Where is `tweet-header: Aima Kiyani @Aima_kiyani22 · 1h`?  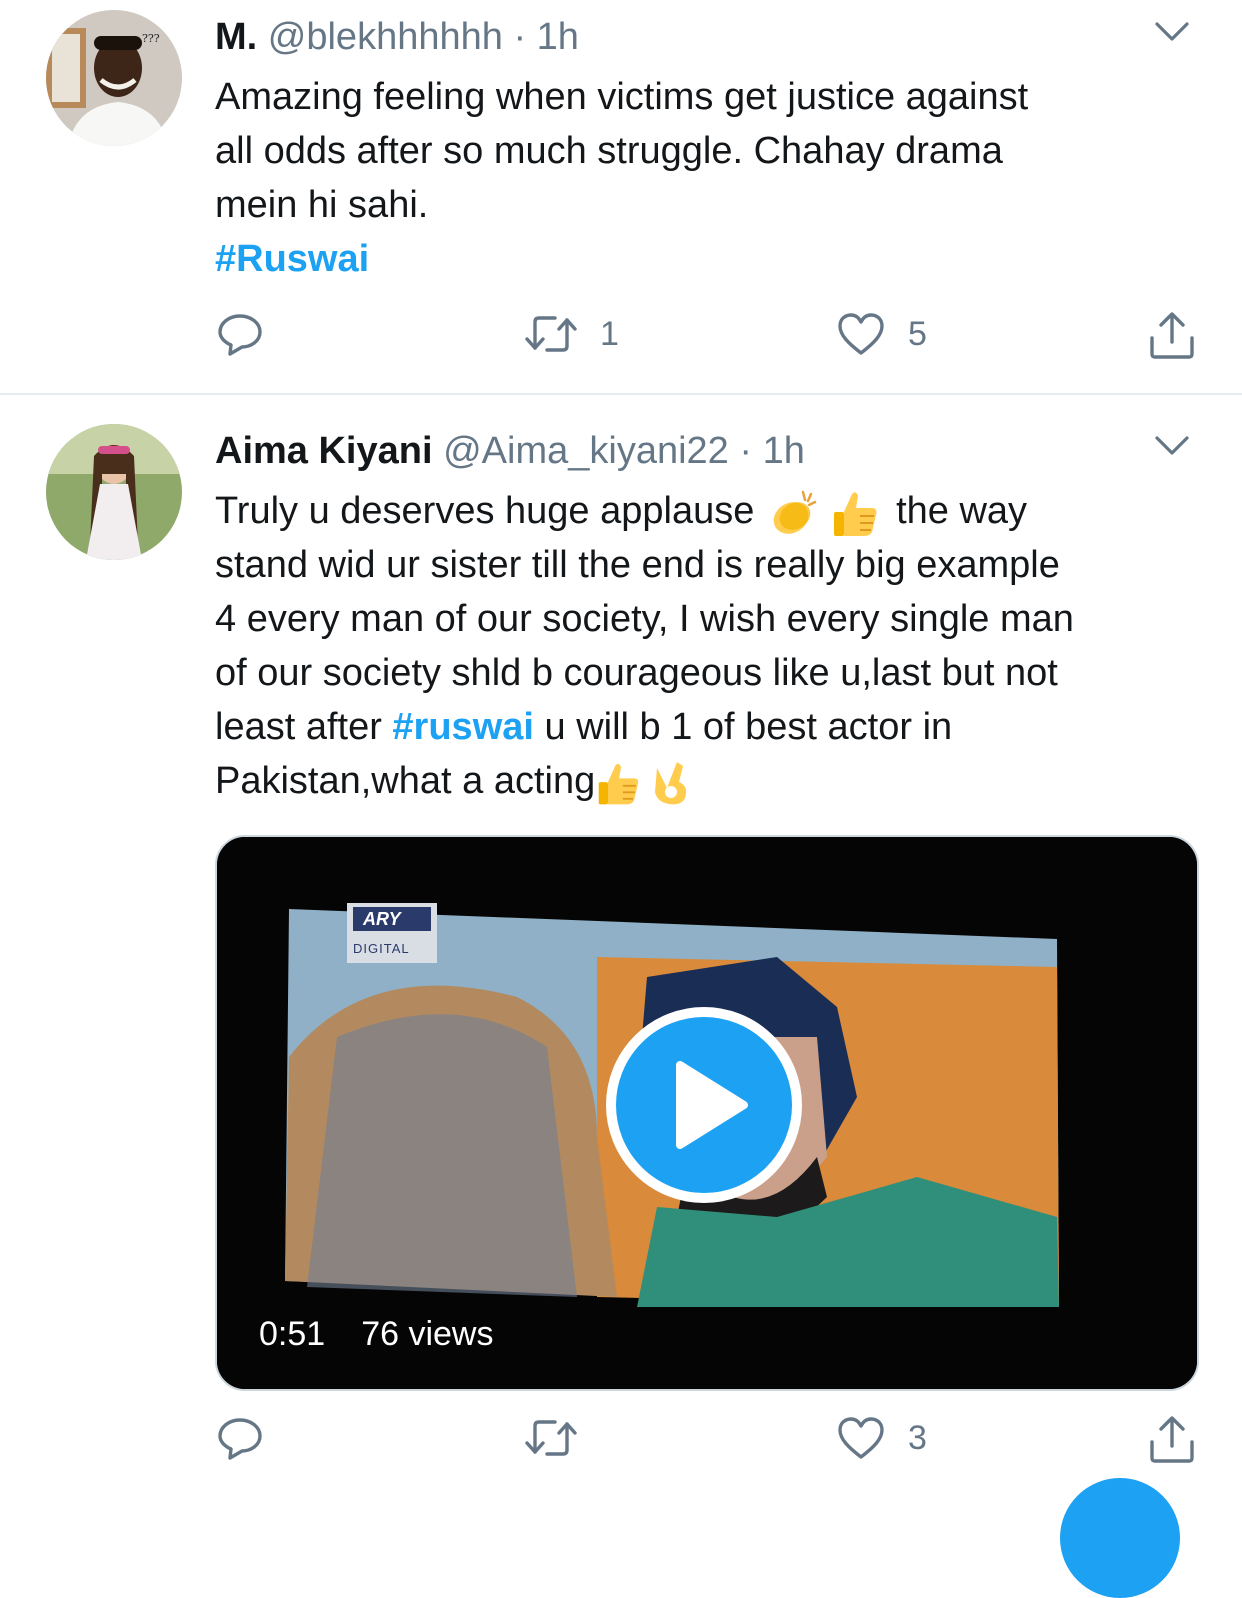 tweet-header: Aima Kiyani @Aima_kiyani22 · 1h is located at coordinates (510, 451).